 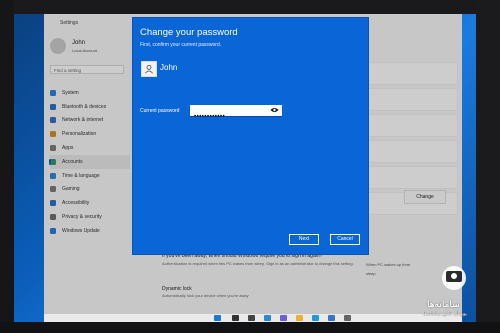 What do you see at coordinates (7, 166) in the screenshot?
I see `photo-border-left` at bounding box center [7, 166].